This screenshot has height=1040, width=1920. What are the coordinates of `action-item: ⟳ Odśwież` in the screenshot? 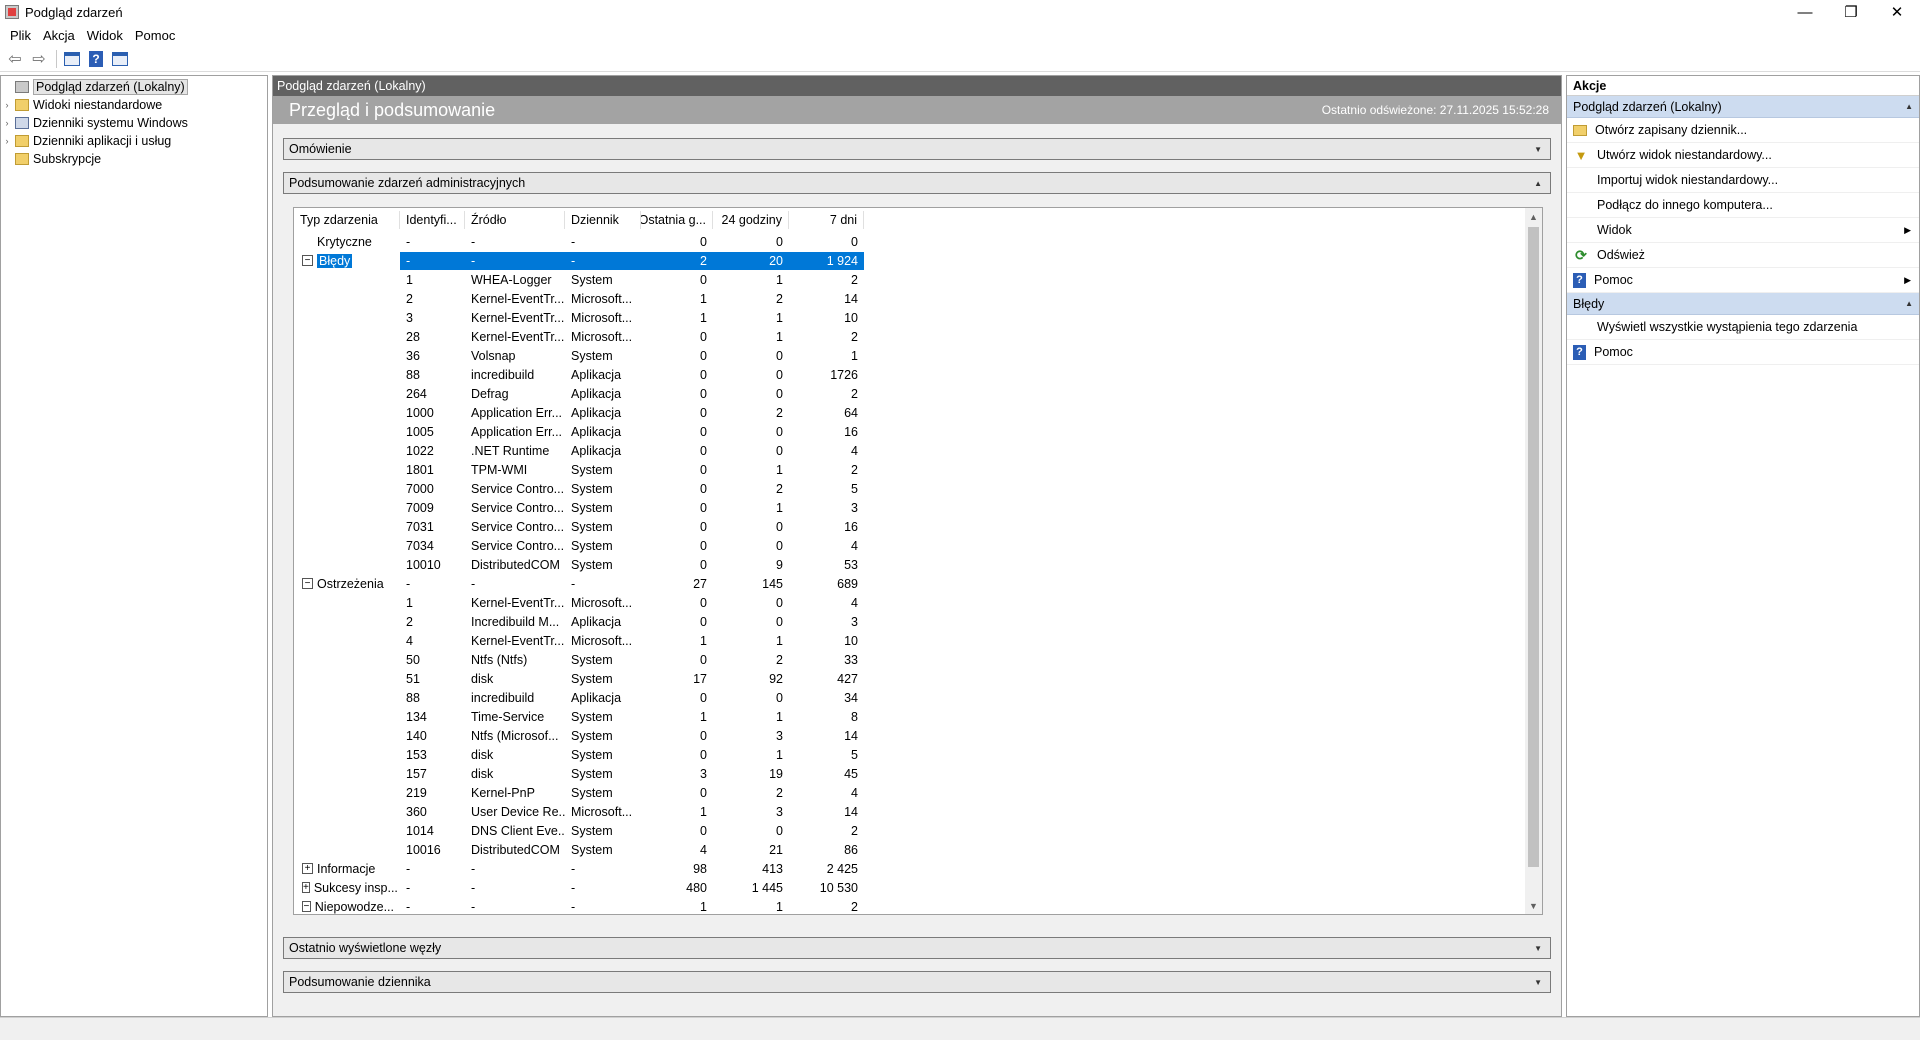 It's located at (1743, 255).